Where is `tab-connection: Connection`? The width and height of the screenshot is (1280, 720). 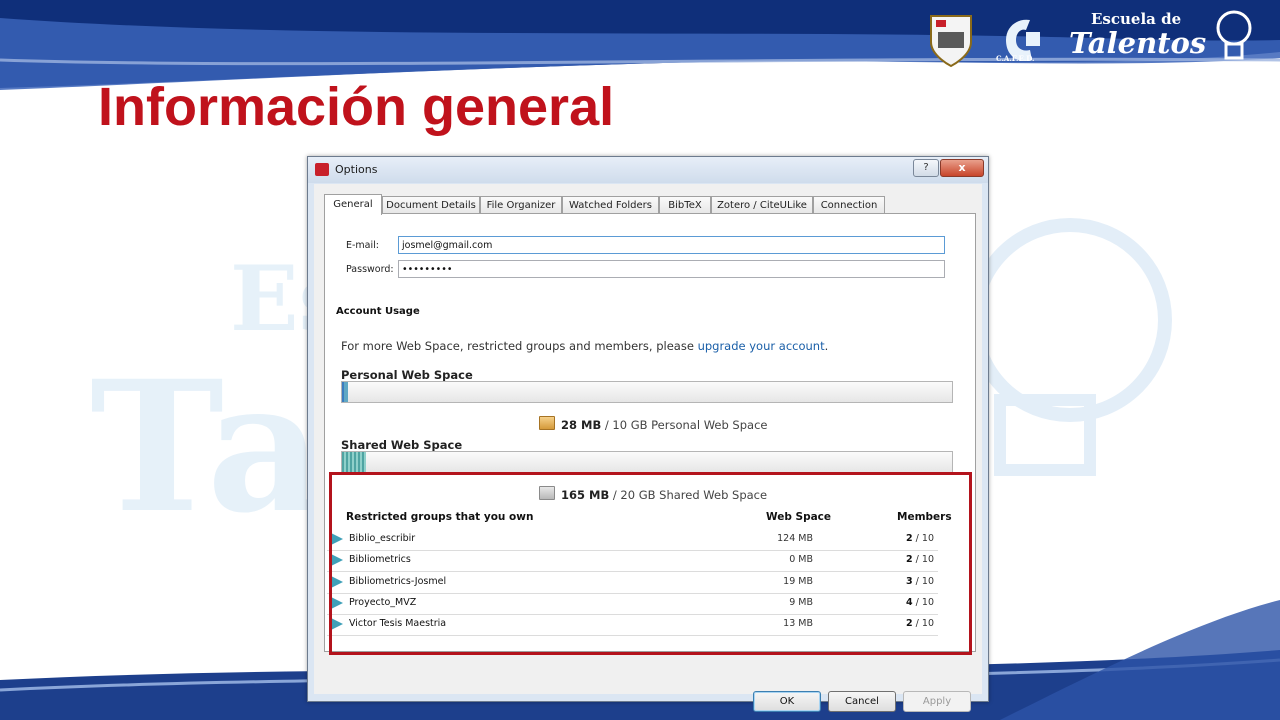
tab-connection: Connection is located at coordinates (849, 205).